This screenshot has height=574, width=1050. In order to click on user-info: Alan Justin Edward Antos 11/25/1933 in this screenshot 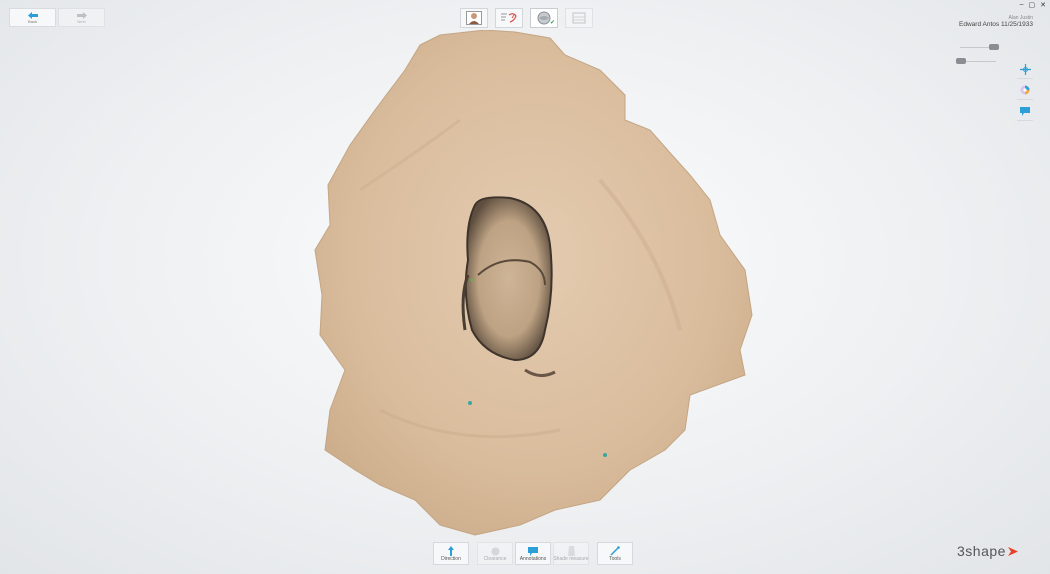, I will do `click(996, 22)`.